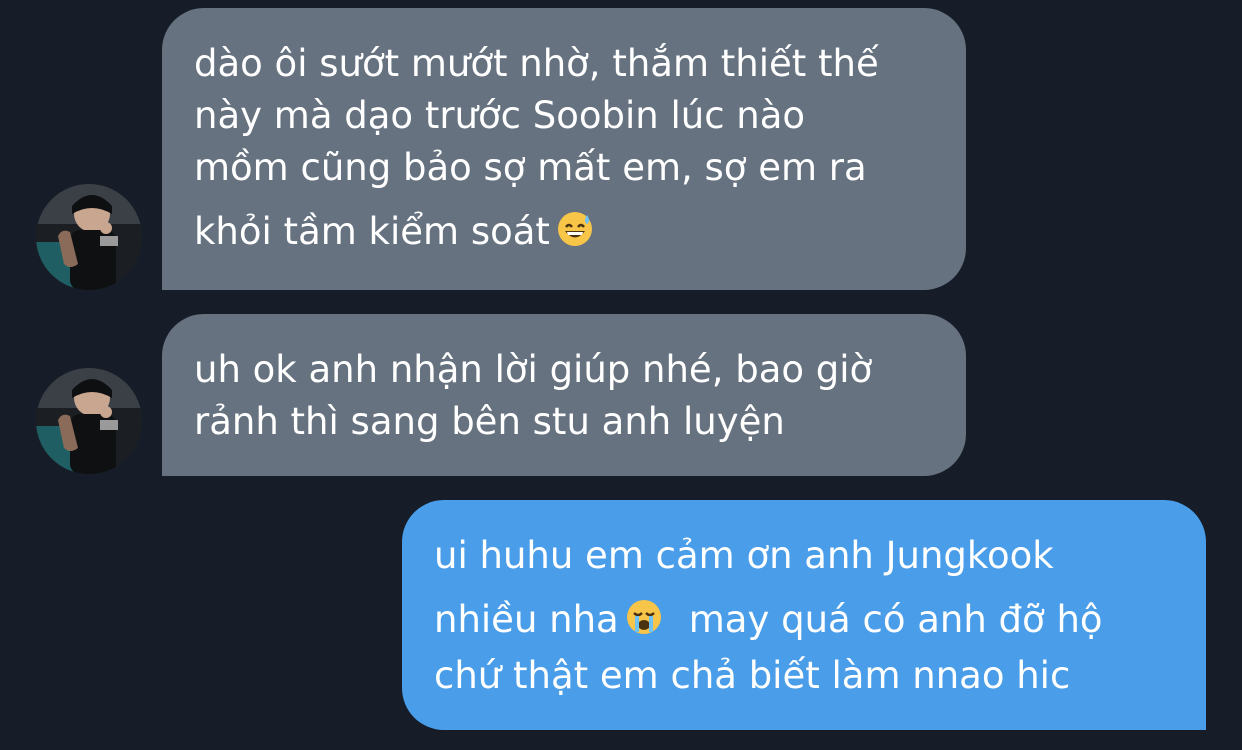  Describe the element at coordinates (489, 421) in the screenshot. I see `message-text-line: rảnh thì sang bên stu anh luyện` at that location.